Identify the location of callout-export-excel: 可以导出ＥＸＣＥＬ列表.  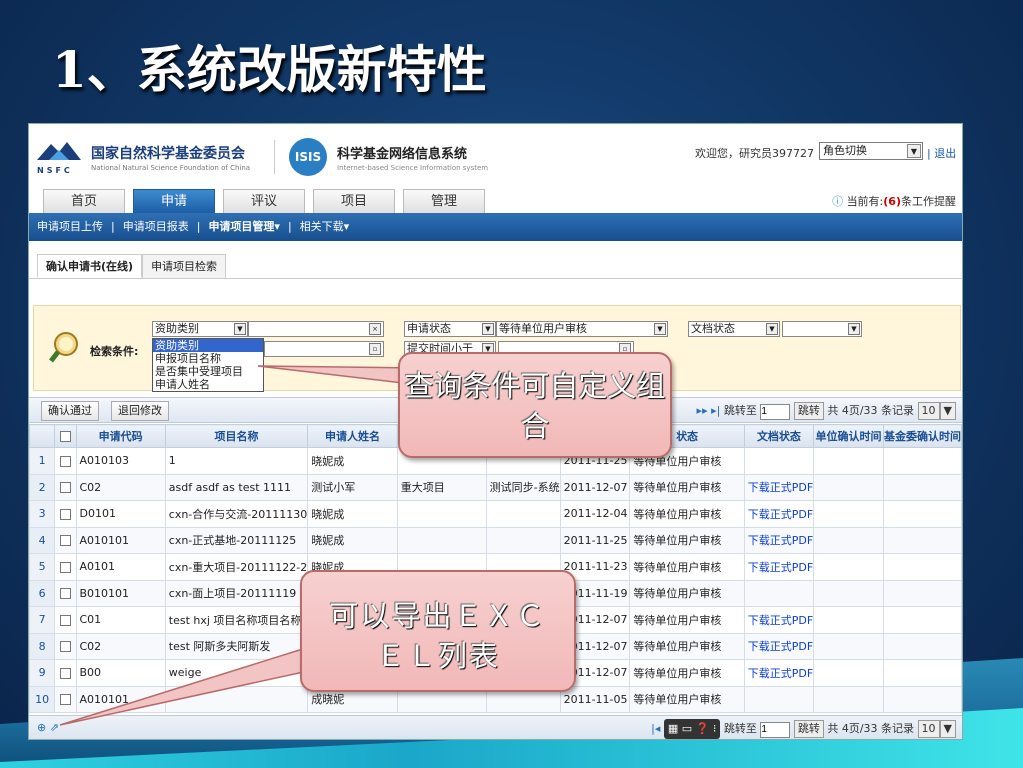
(438, 631).